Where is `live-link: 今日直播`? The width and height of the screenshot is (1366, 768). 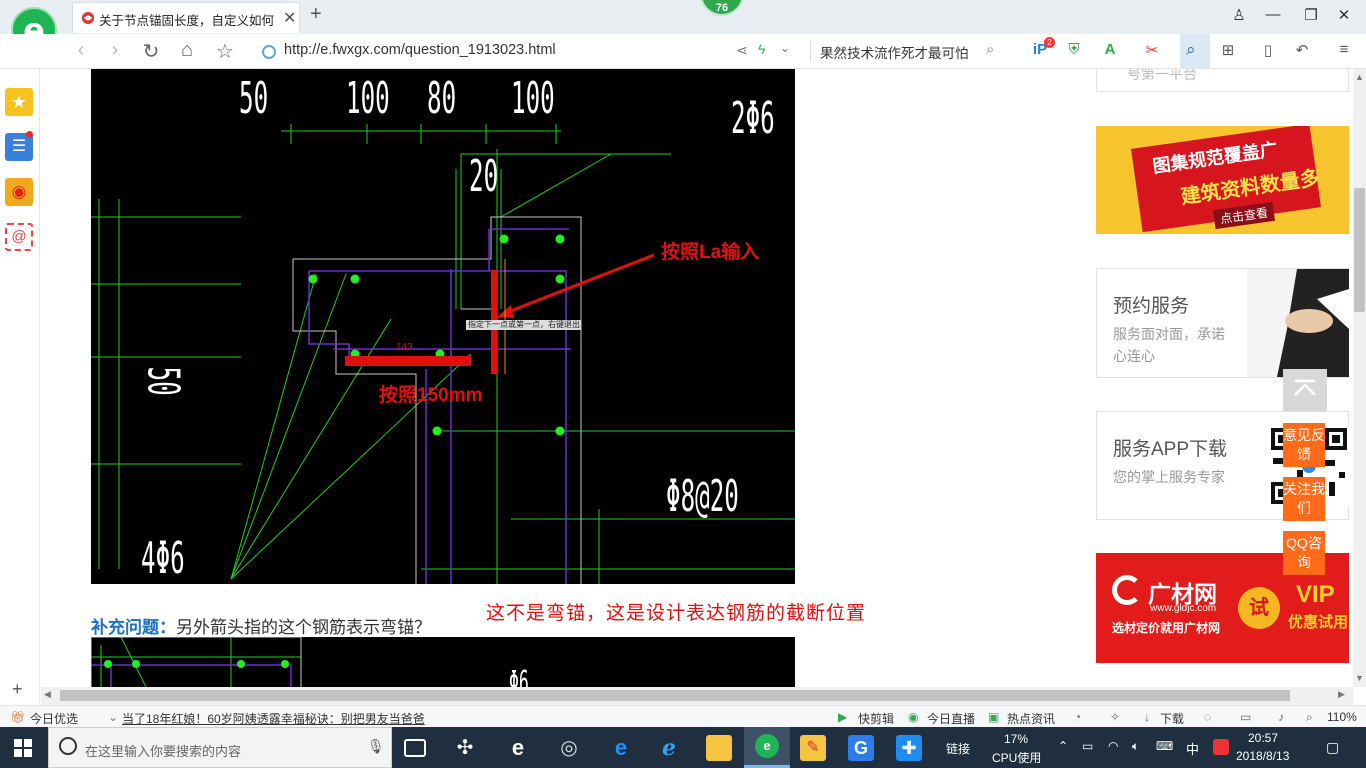
live-link: 今日直播 is located at coordinates (951, 718).